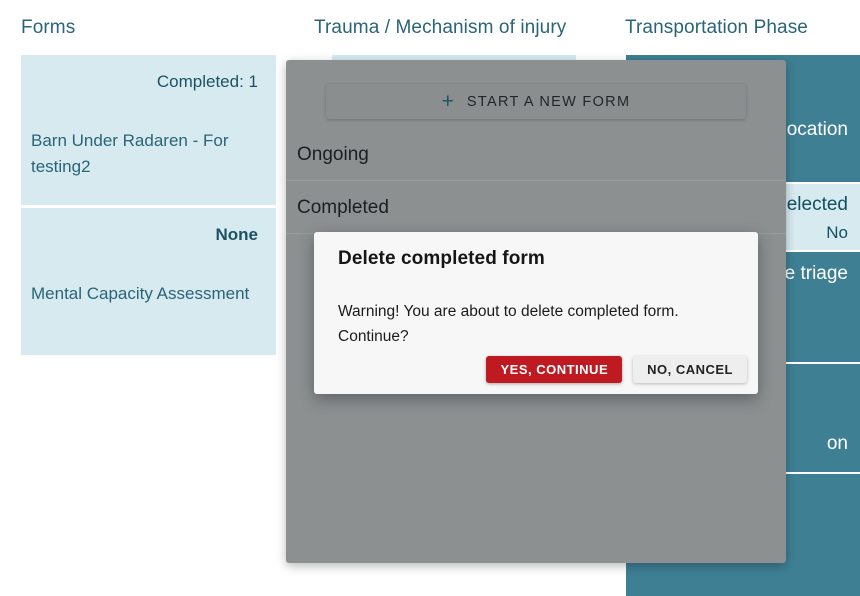 This screenshot has height=596, width=860. I want to click on dialog-actions: YES, CONTINUE NO, CANCEL, so click(616, 369).